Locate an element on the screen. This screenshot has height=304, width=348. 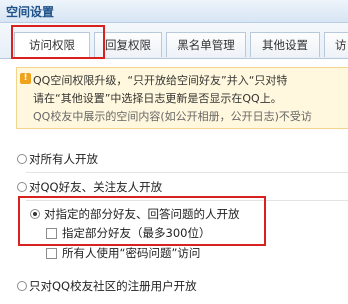
radio-everyone is located at coordinates (22, 159).